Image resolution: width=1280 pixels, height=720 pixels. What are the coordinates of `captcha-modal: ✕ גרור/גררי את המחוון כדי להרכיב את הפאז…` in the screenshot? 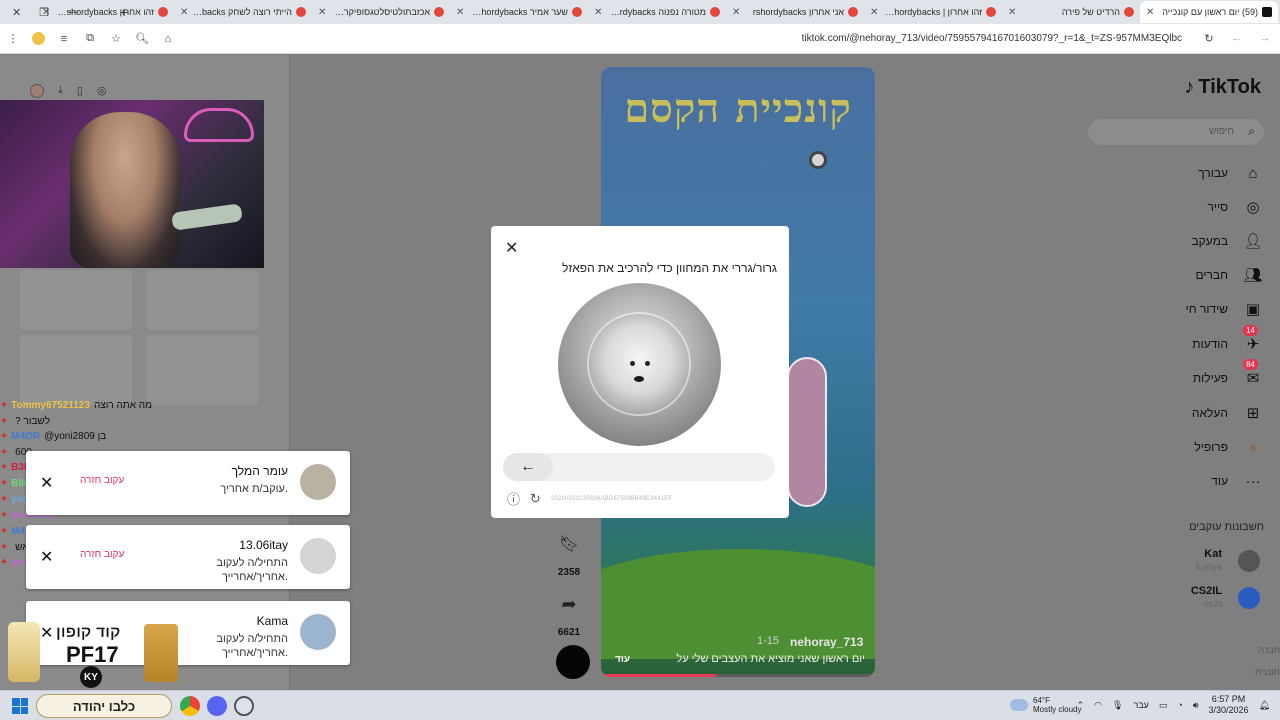 It's located at (640, 372).